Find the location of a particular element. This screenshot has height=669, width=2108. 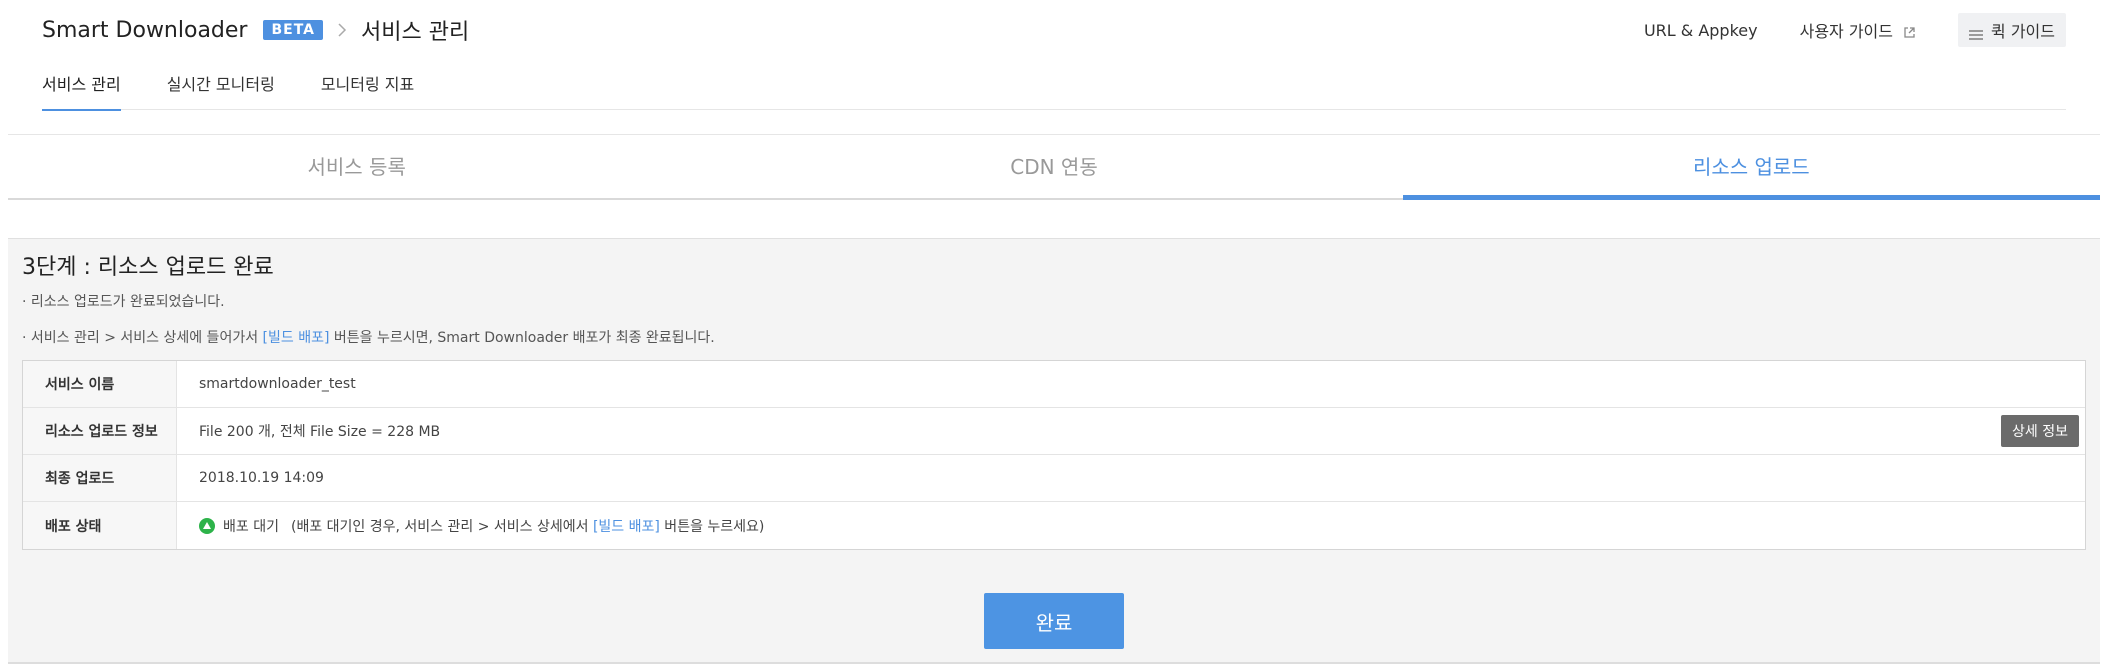

note-suffix: 버튼을 누르시면, Smart Downloader 배포가 최종 완료됩니다. is located at coordinates (522, 338).